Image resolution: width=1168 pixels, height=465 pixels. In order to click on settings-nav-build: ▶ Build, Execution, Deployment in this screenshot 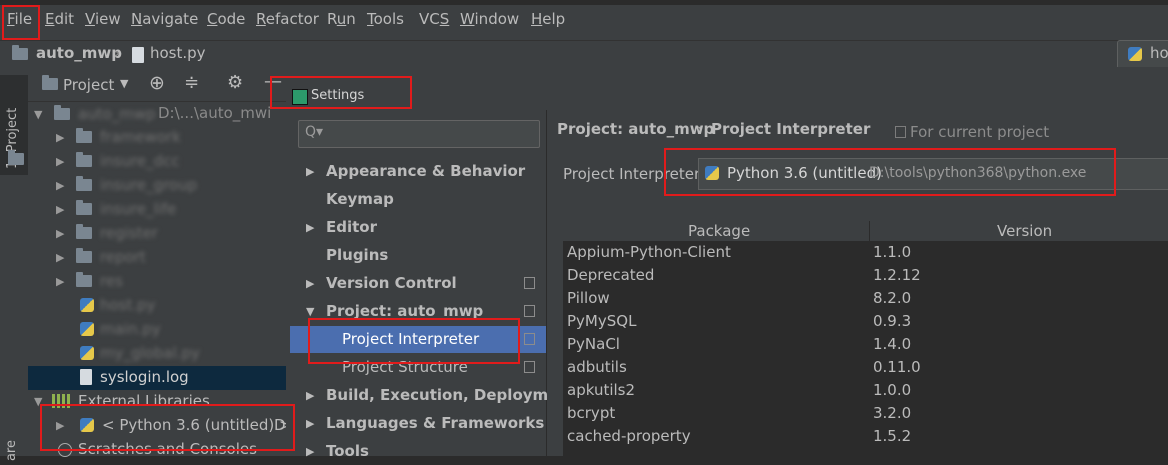, I will do `click(433, 395)`.